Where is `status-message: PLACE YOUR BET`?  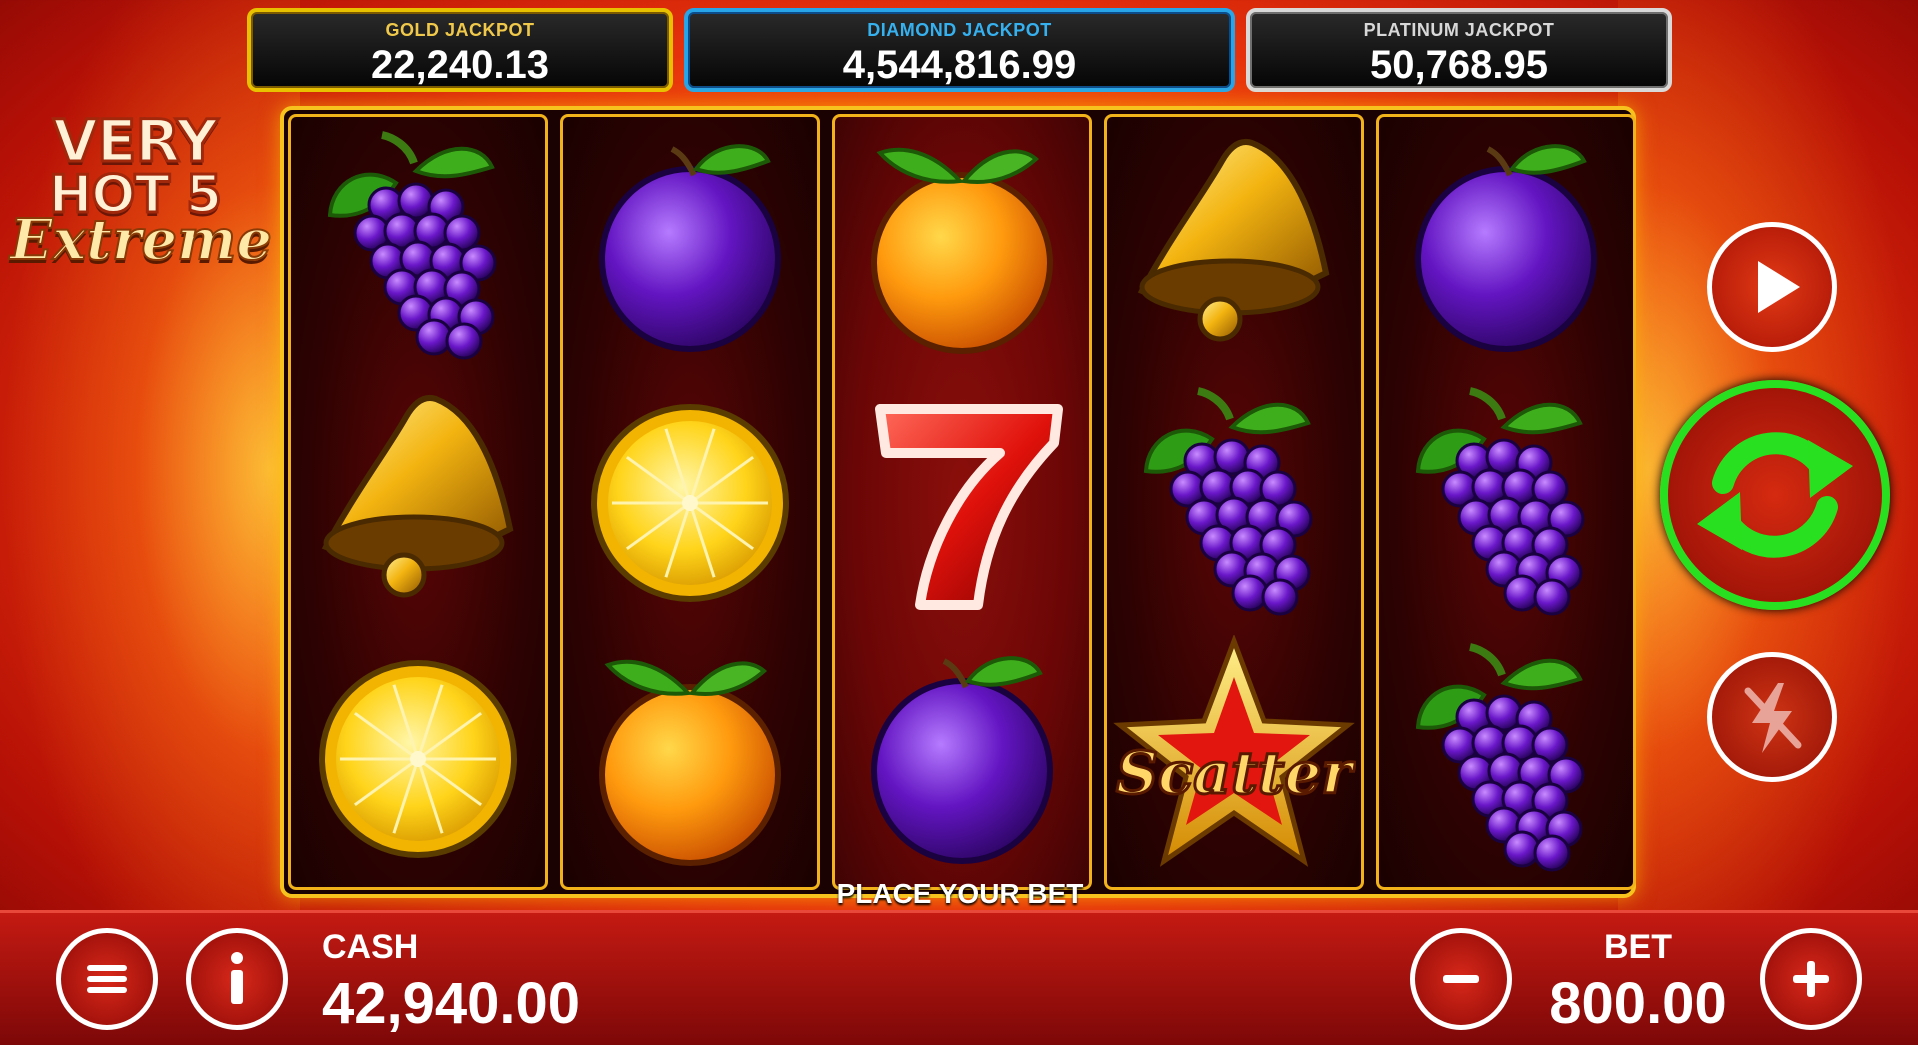 status-message: PLACE YOUR BET is located at coordinates (960, 893).